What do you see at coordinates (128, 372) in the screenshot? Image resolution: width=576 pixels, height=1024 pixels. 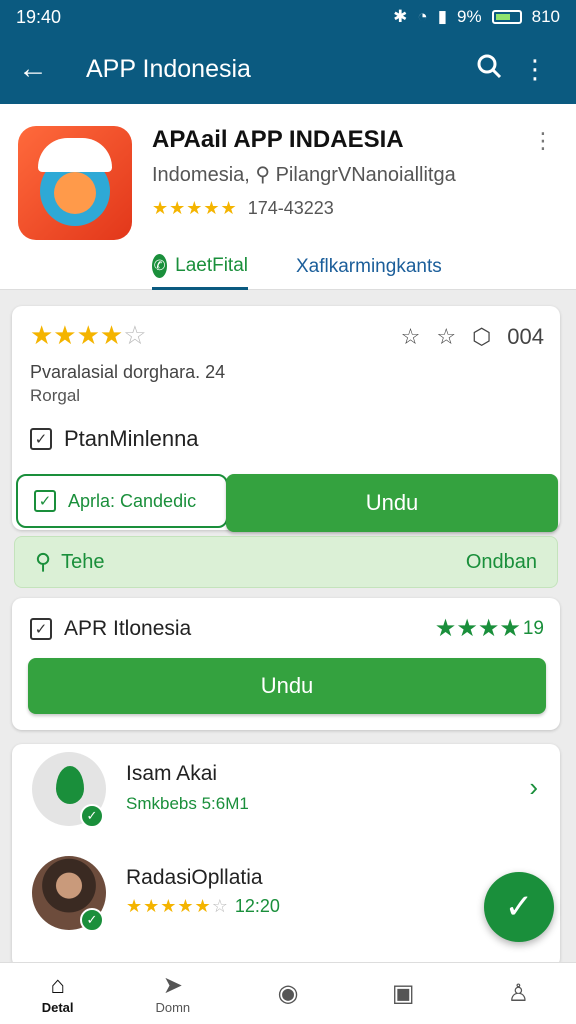 I see `review-text: Pvaralasial dorghara. 24` at bounding box center [128, 372].